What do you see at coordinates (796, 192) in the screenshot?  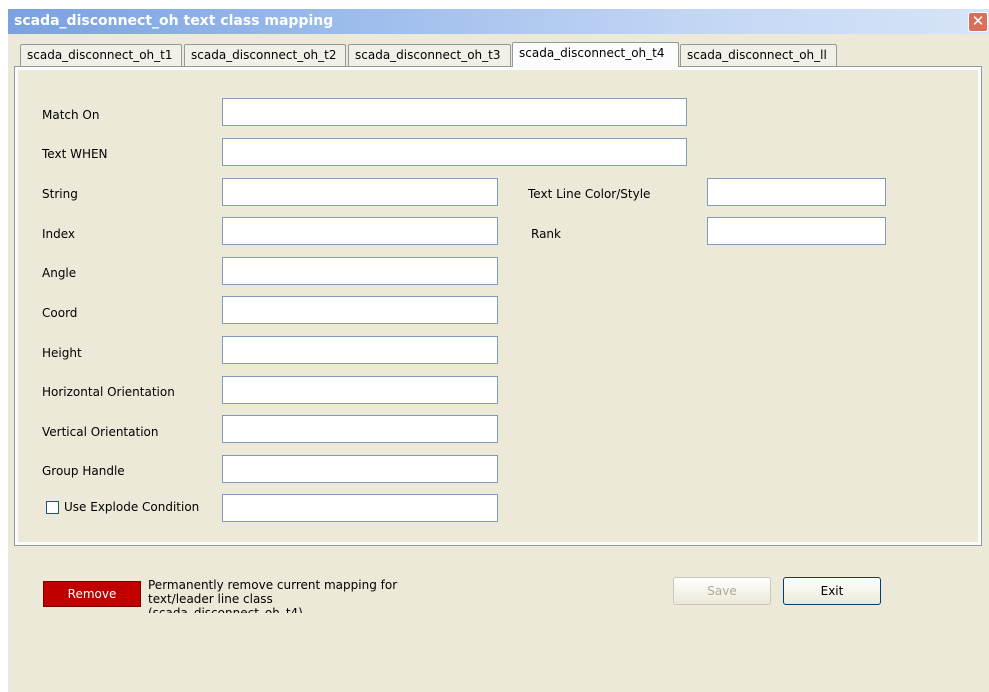 I see `text-line-color-style-input` at bounding box center [796, 192].